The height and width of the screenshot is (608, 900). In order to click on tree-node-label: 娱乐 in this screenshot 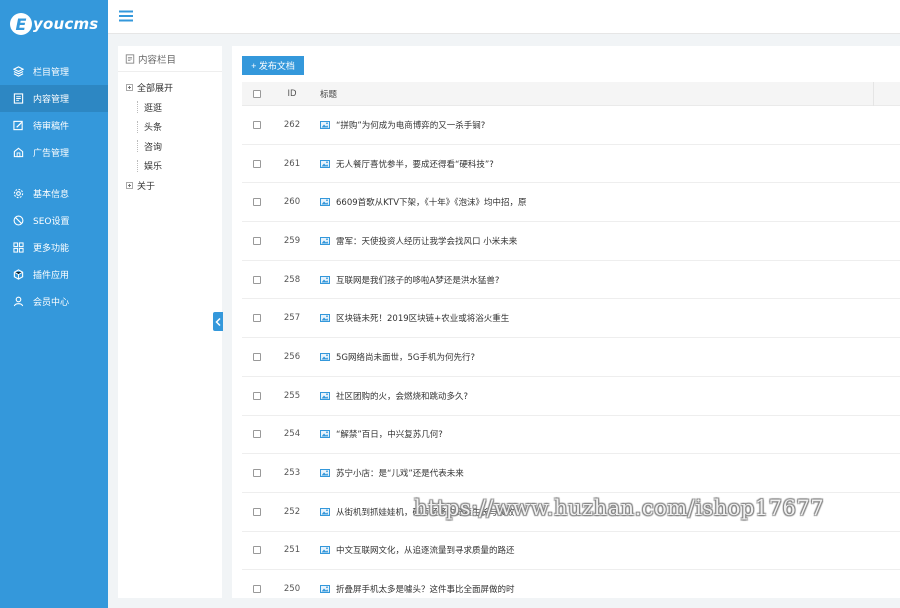, I will do `click(153, 167)`.